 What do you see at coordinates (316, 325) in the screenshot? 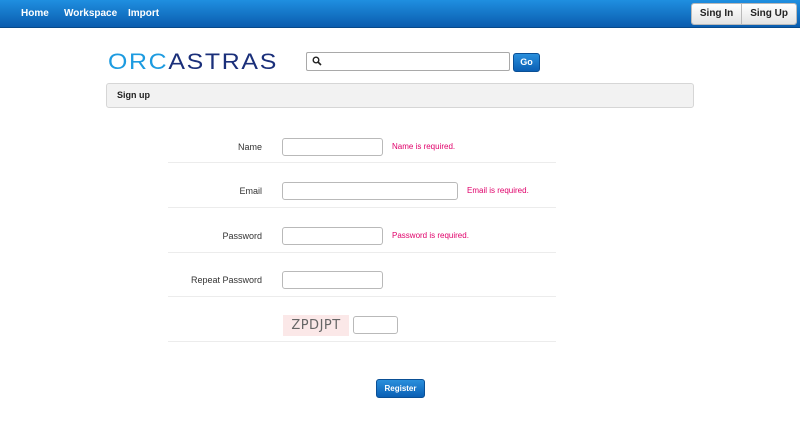
I see `captcha-image: ZPDJPT` at bounding box center [316, 325].